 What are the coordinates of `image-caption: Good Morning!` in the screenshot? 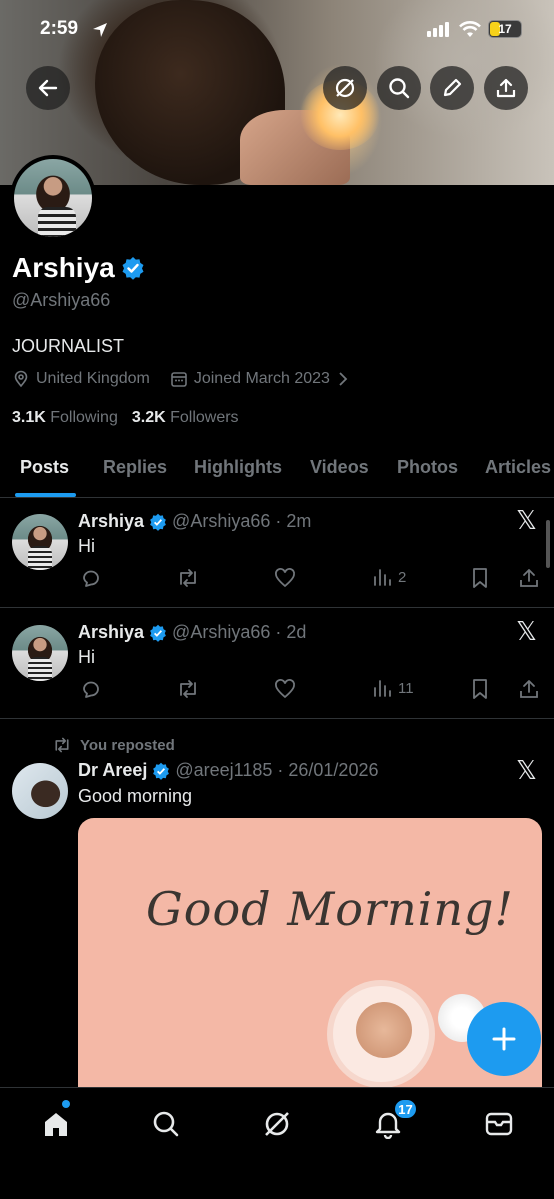 It's located at (330, 909).